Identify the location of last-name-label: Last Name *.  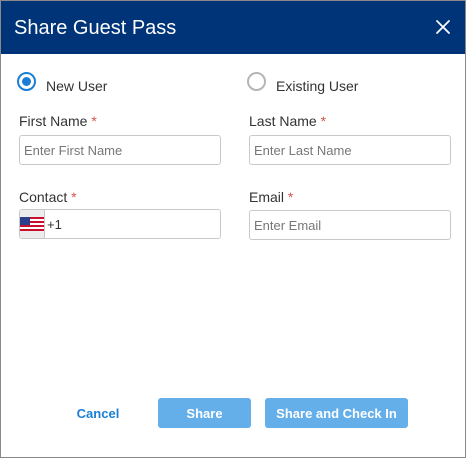
(287, 121).